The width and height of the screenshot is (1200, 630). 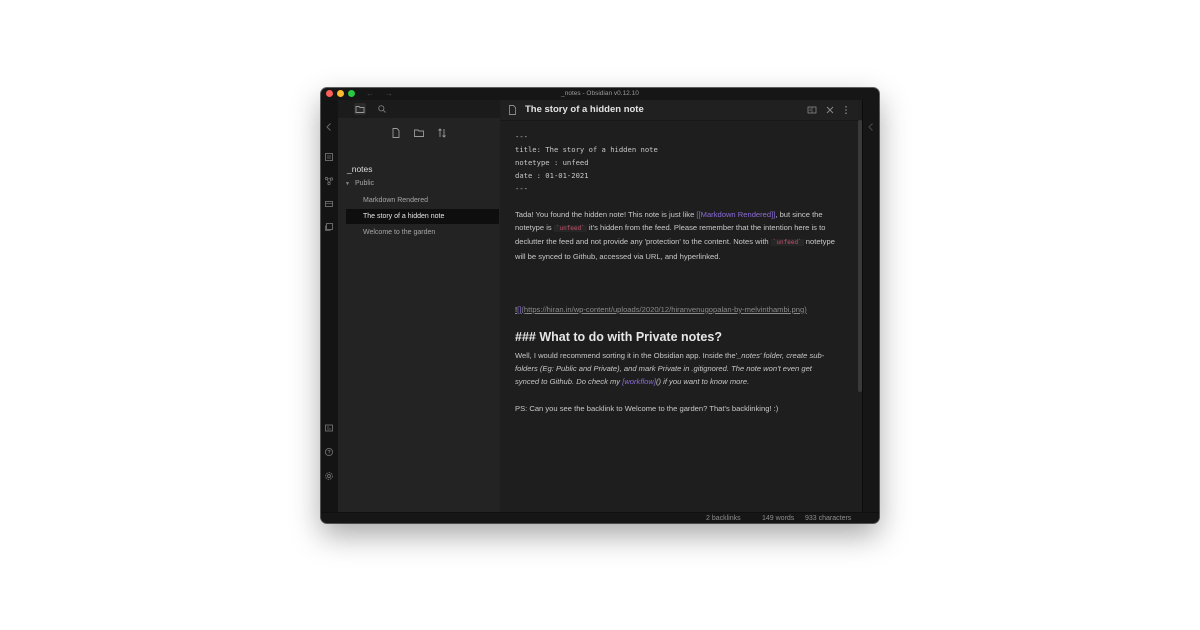 I want to click on note-title: The story of a hidden note, so click(x=584, y=109).